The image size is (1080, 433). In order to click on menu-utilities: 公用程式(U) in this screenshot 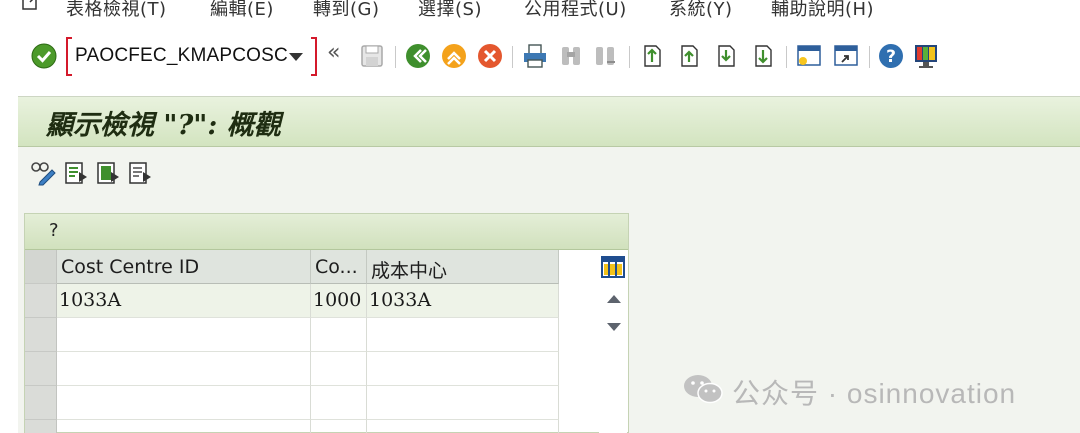, I will do `click(575, 10)`.